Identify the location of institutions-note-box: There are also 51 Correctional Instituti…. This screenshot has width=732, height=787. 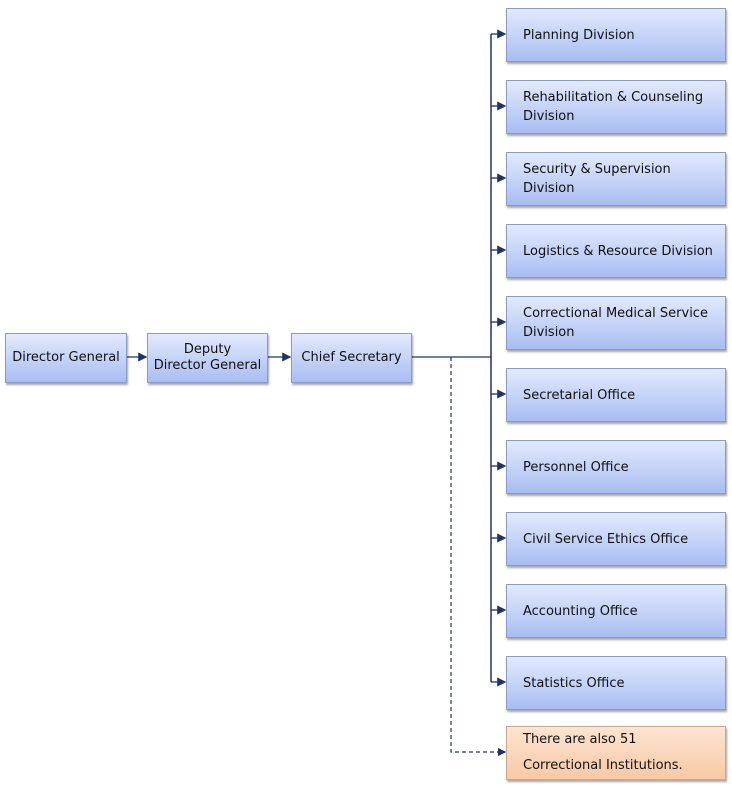
(616, 753).